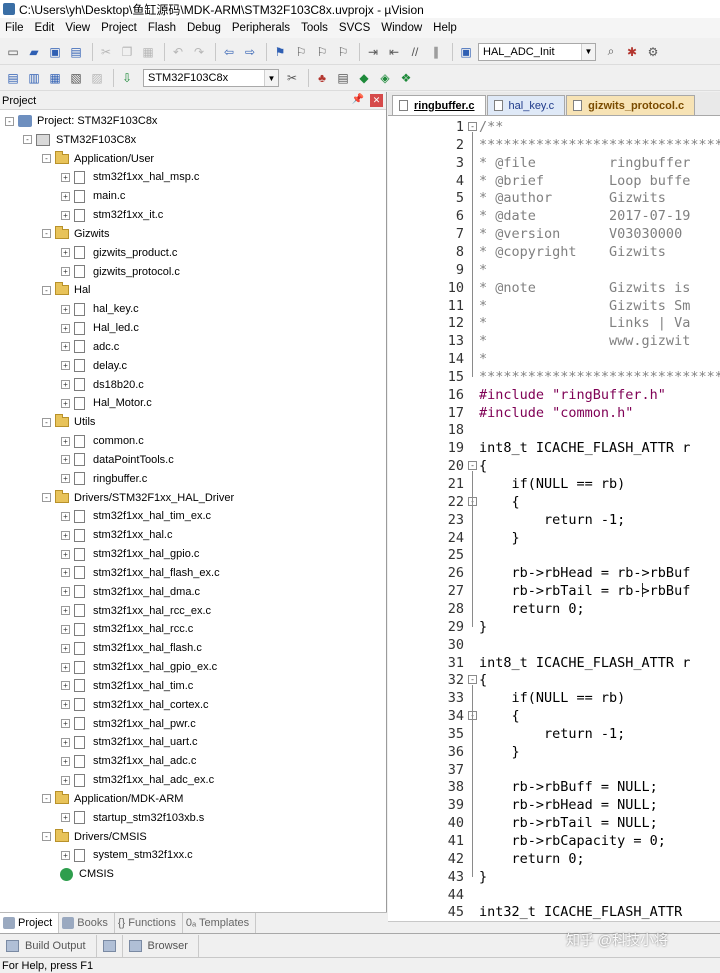  What do you see at coordinates (127, 855) in the screenshot?
I see `tree-file: + system_stm32f1xx.c` at bounding box center [127, 855].